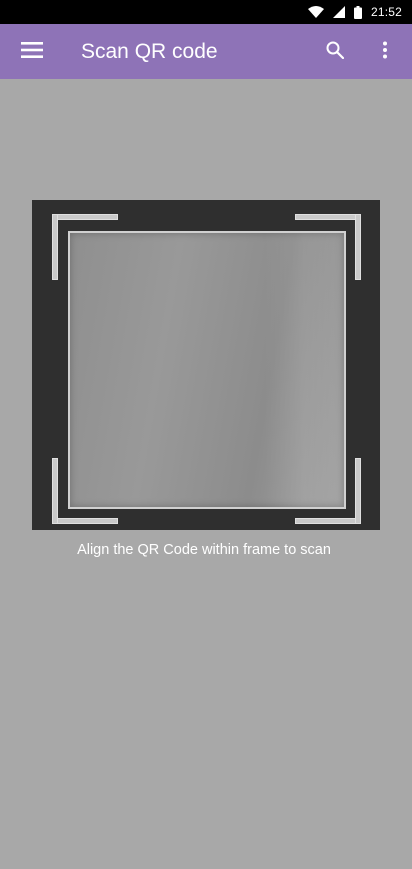  Describe the element at coordinates (357, 12) in the screenshot. I see `battery-icon` at that location.